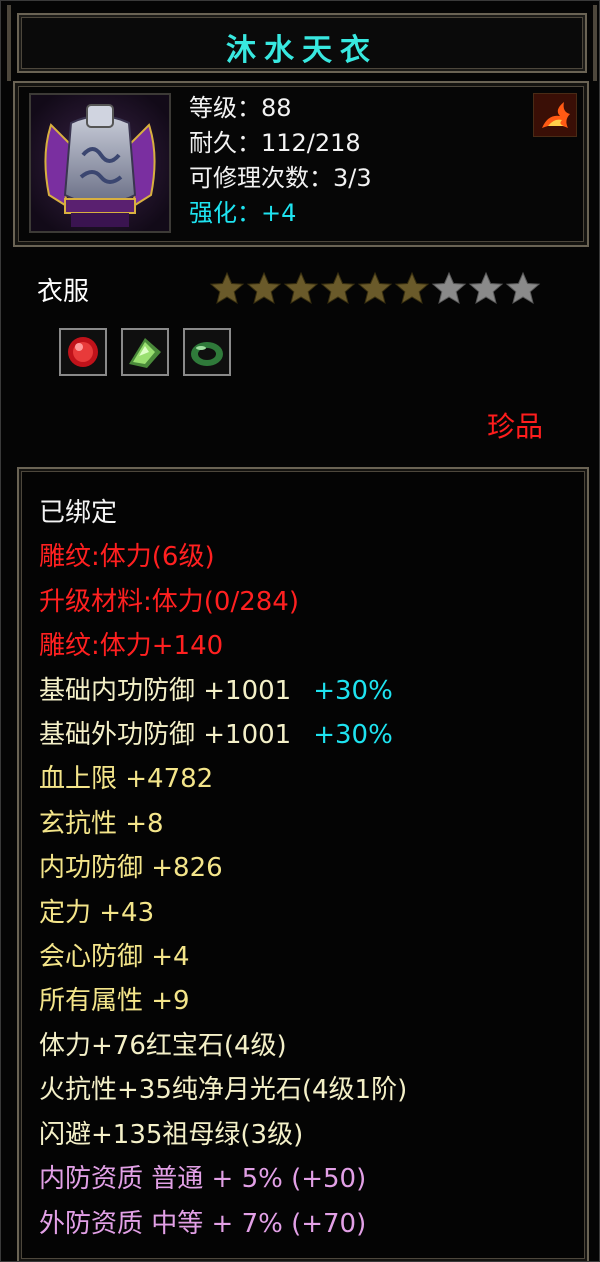 The image size is (600, 1262). Describe the element at coordinates (100, 163) in the screenshot. I see `armor-icon` at that location.